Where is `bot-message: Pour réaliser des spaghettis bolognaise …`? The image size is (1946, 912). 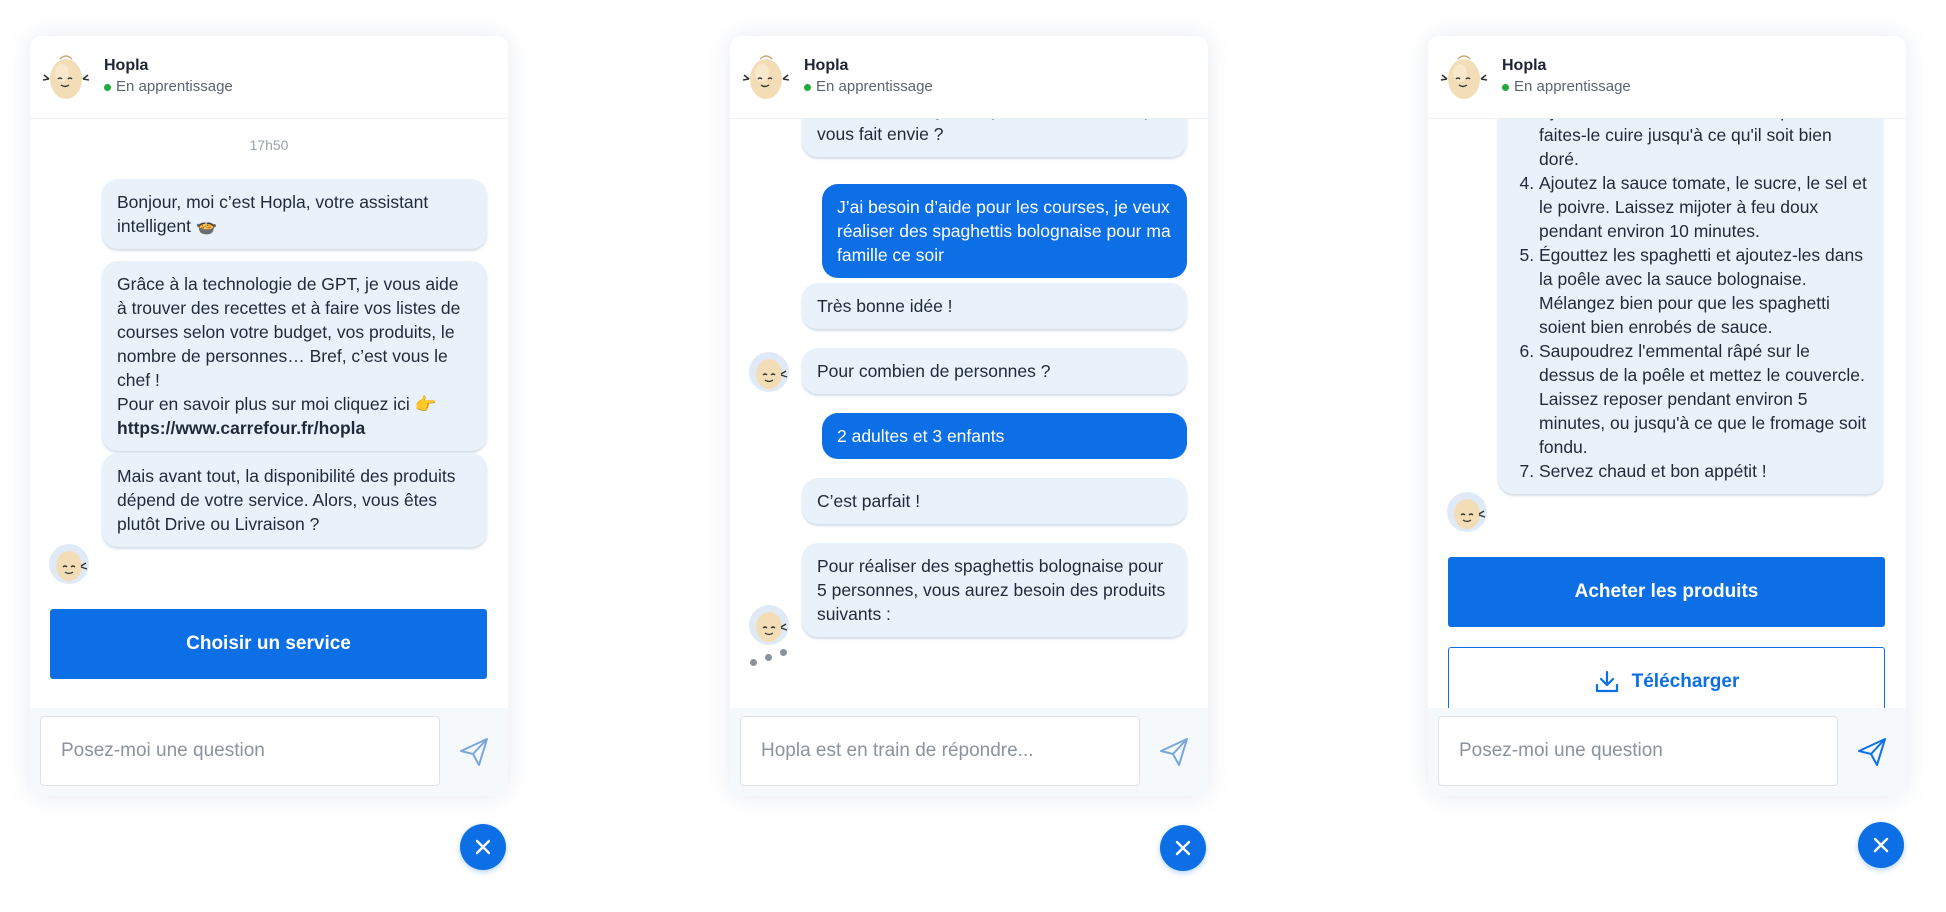 bot-message: Pour réaliser des spaghettis bolognaise … is located at coordinates (994, 590).